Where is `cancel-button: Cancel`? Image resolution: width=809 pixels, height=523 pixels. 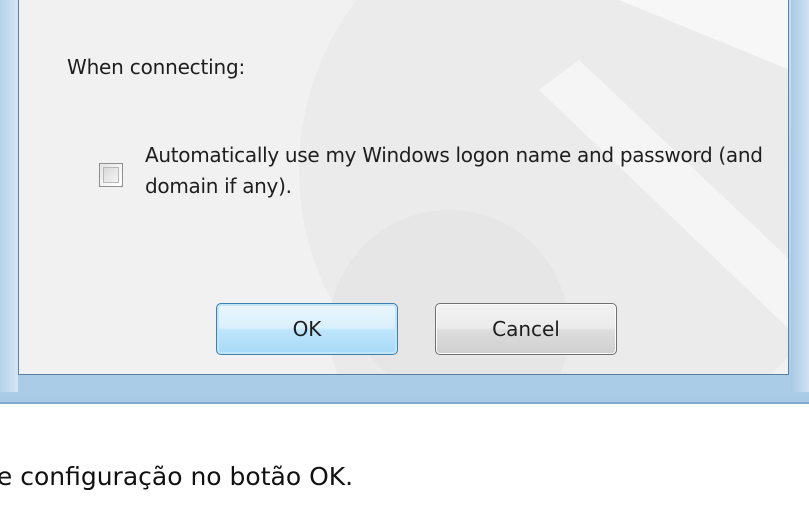 cancel-button: Cancel is located at coordinates (526, 329).